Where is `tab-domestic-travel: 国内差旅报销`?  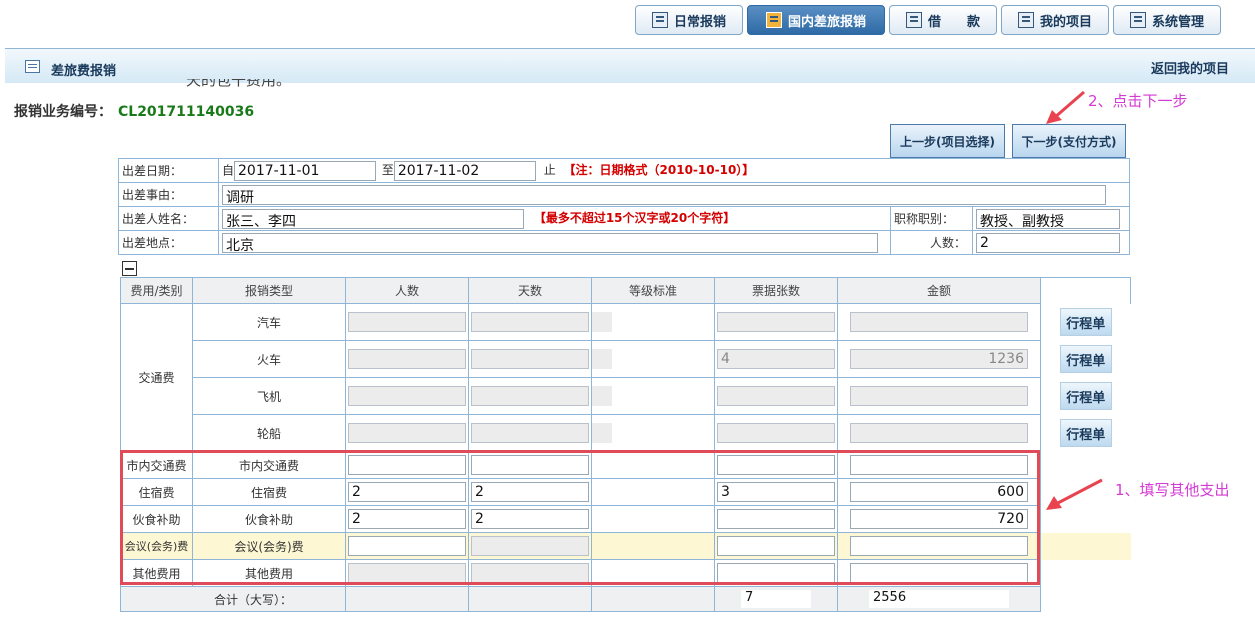 tab-domestic-travel: 国内差旅报销 is located at coordinates (816, 20).